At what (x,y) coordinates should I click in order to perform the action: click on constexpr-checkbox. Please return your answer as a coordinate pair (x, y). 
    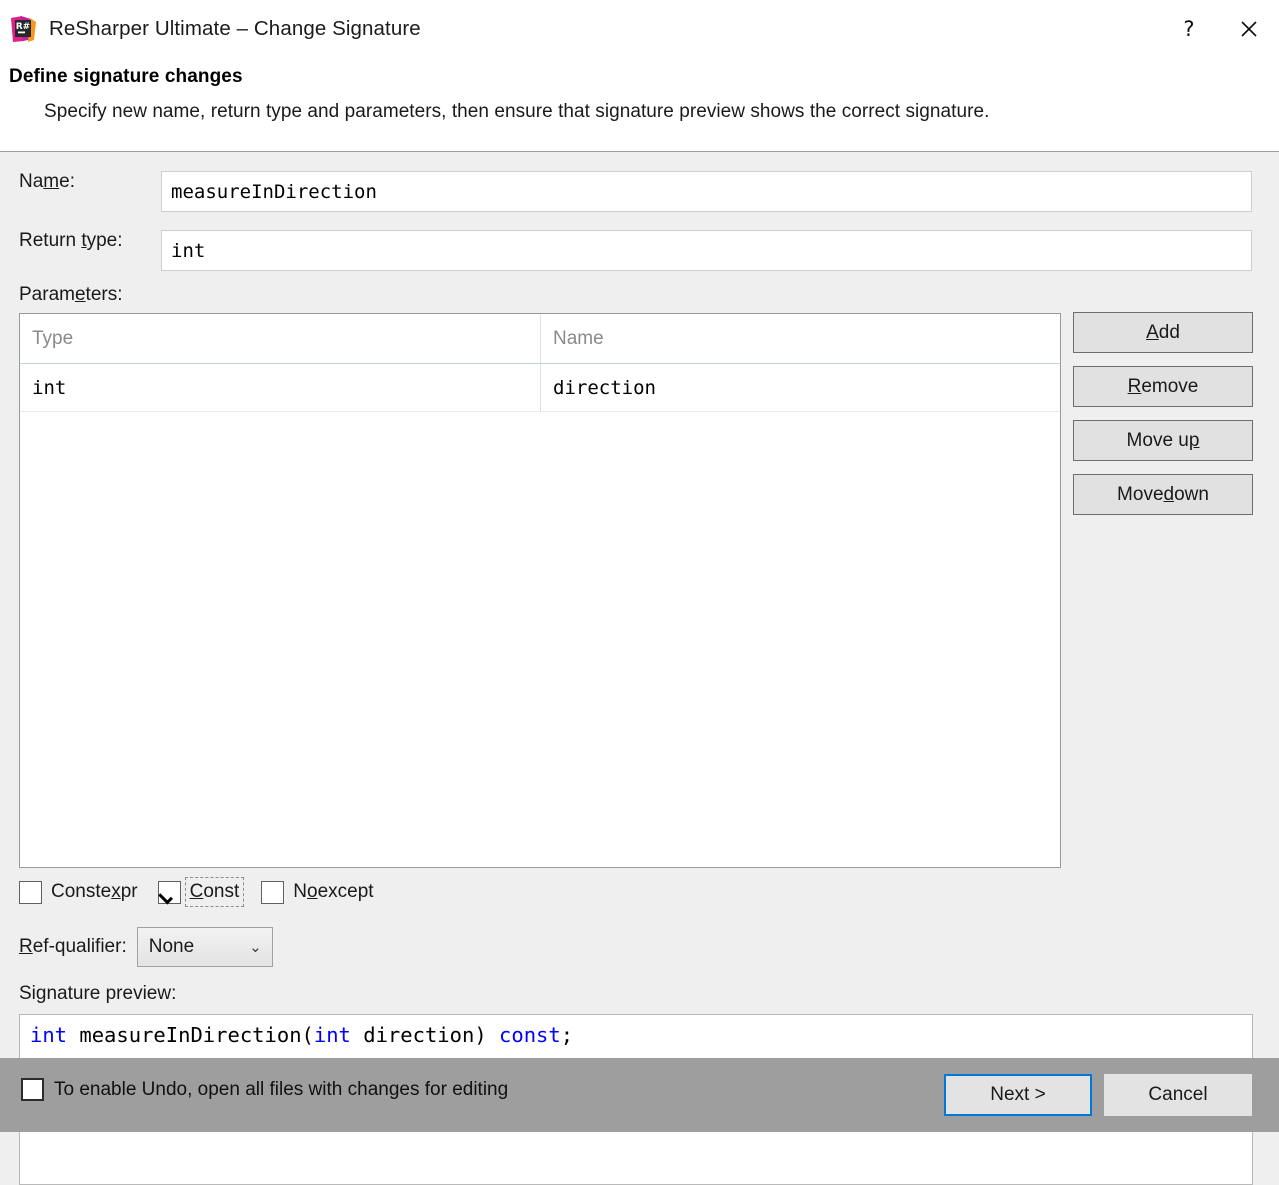
    Looking at the image, I should click on (30, 892).